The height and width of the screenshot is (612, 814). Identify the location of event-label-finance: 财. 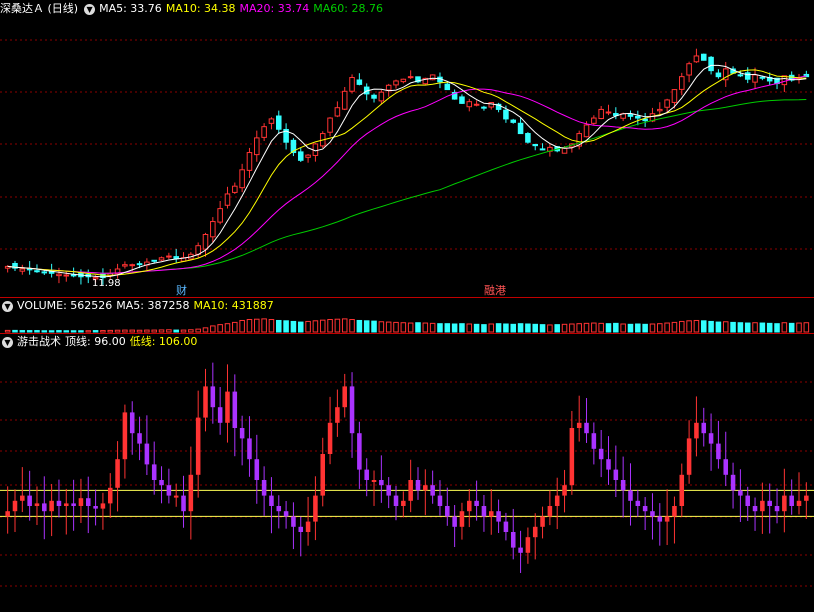
(181, 290).